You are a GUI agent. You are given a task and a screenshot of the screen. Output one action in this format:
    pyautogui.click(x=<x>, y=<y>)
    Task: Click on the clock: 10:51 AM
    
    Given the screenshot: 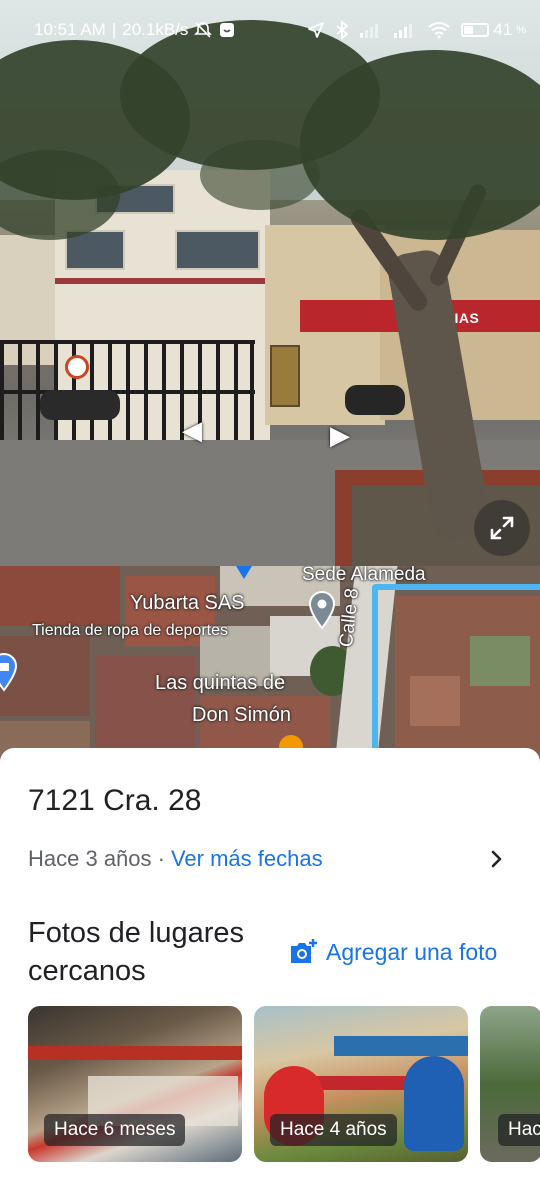 What is the action you would take?
    pyautogui.click(x=70, y=29)
    